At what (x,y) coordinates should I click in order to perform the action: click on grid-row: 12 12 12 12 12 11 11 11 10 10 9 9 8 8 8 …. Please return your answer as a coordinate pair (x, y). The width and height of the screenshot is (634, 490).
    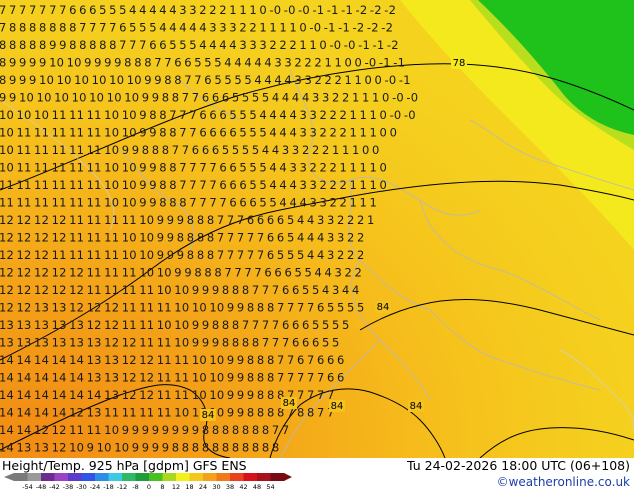
    Looking at the image, I should click on (181, 273).